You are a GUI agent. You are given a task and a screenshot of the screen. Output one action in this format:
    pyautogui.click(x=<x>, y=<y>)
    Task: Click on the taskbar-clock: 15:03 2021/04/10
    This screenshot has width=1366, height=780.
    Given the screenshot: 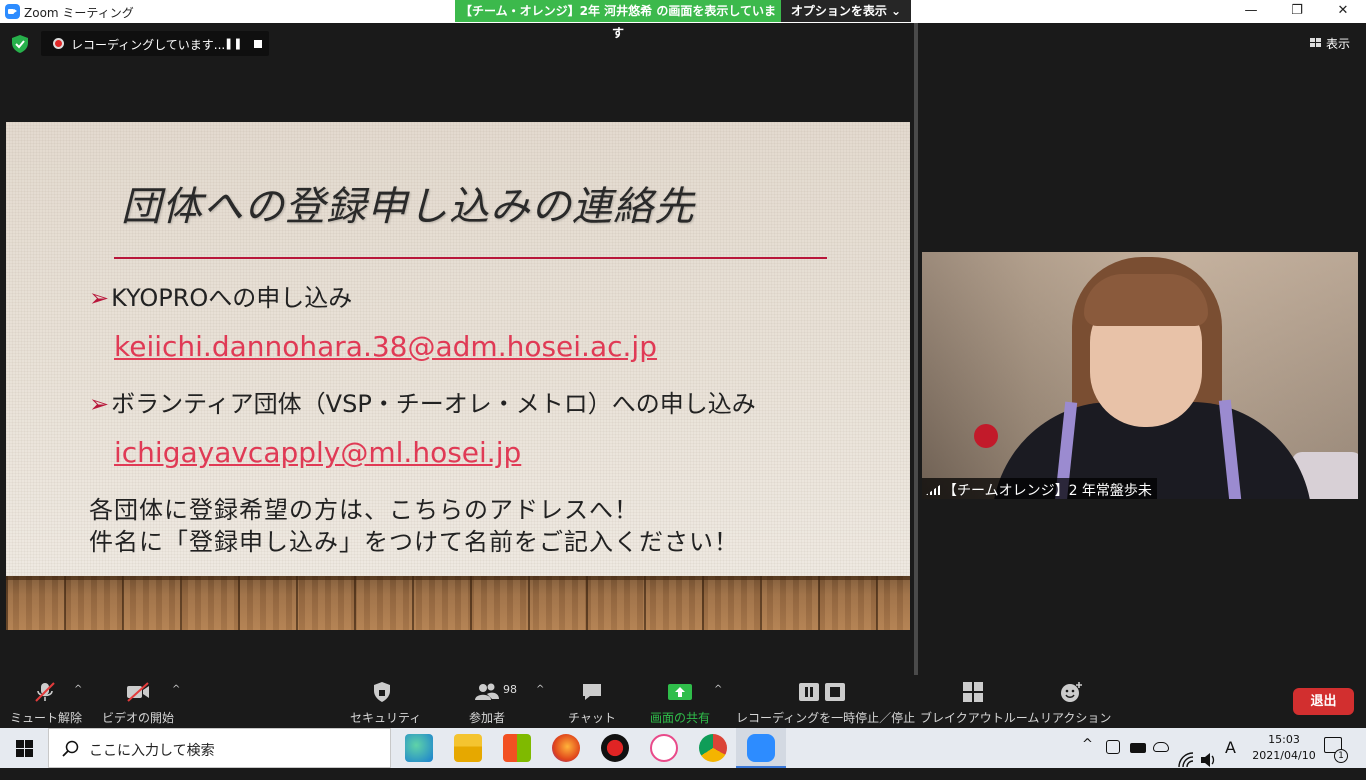 What is the action you would take?
    pyautogui.click(x=1284, y=748)
    